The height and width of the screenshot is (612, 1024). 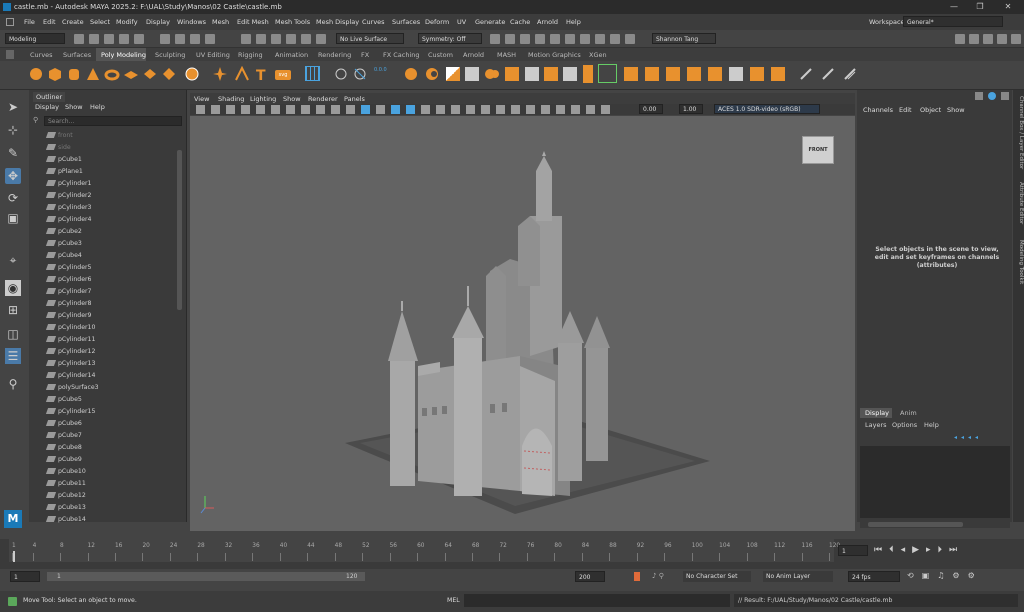 I want to click on menu-uv: UV, so click(x=461, y=22).